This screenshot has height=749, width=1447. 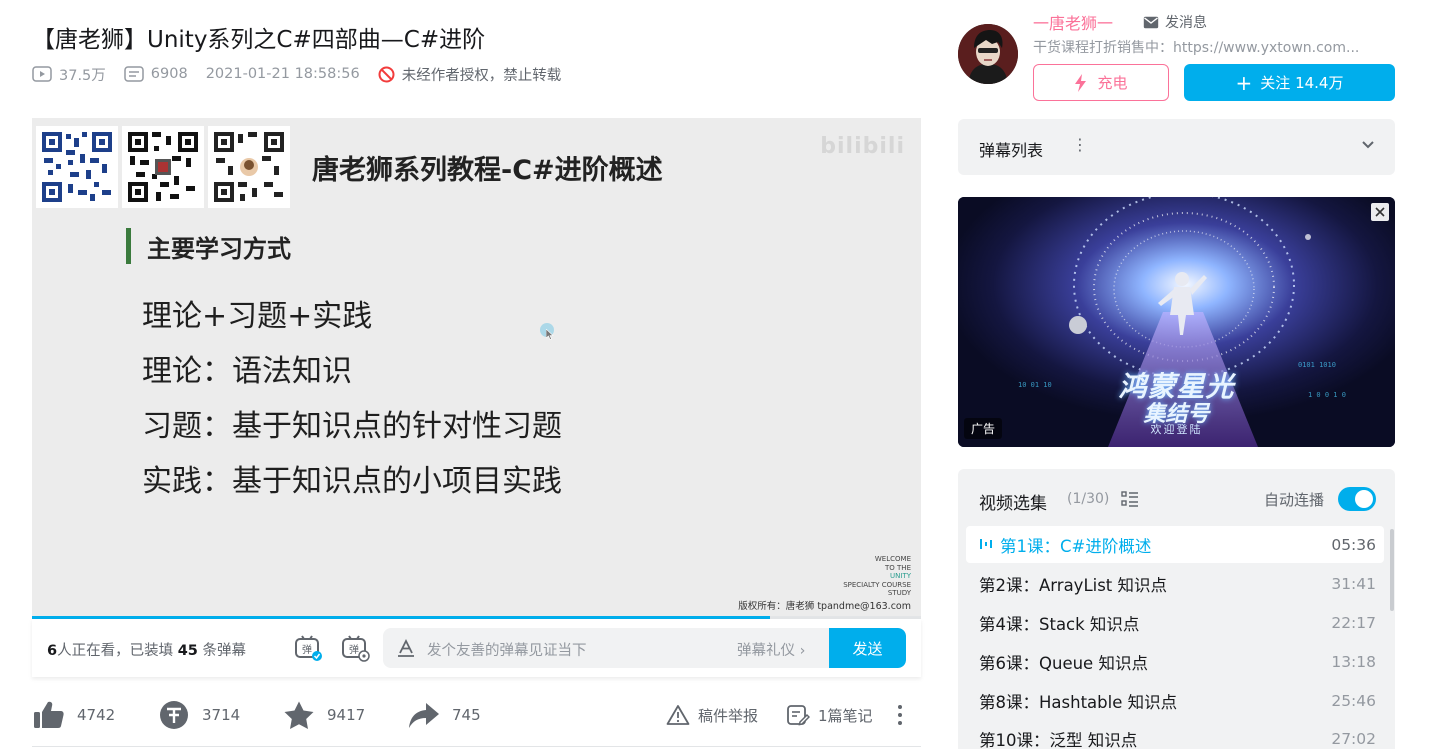 I want to click on loaded-count: 45, so click(x=187, y=651).